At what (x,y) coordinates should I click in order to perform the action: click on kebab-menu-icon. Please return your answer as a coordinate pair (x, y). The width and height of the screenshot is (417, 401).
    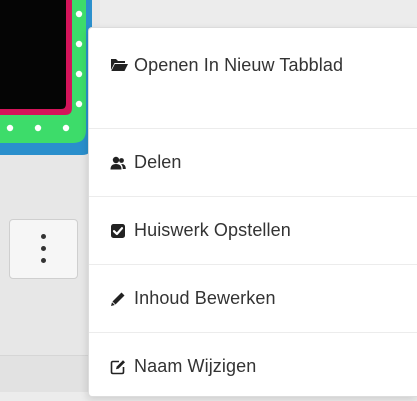
    Looking at the image, I should click on (44, 250).